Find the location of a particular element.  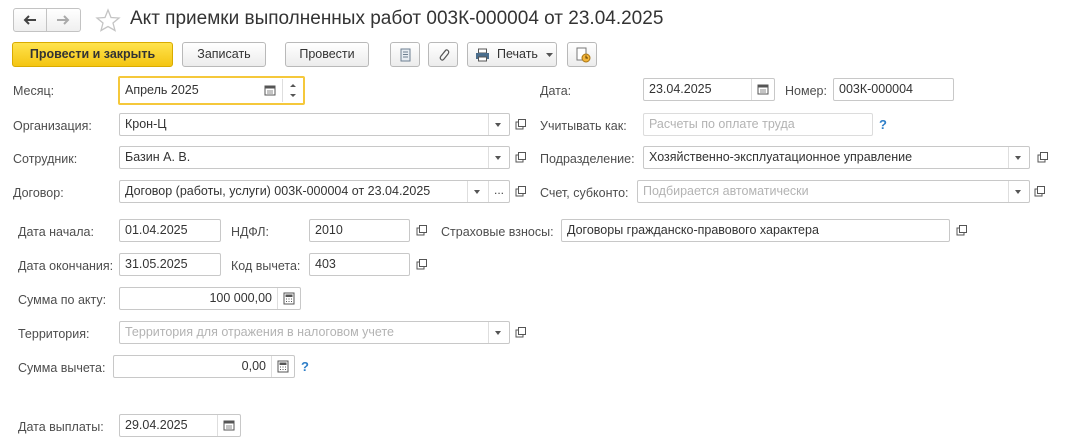

end-date-input: 31.05.2025 is located at coordinates (170, 264).